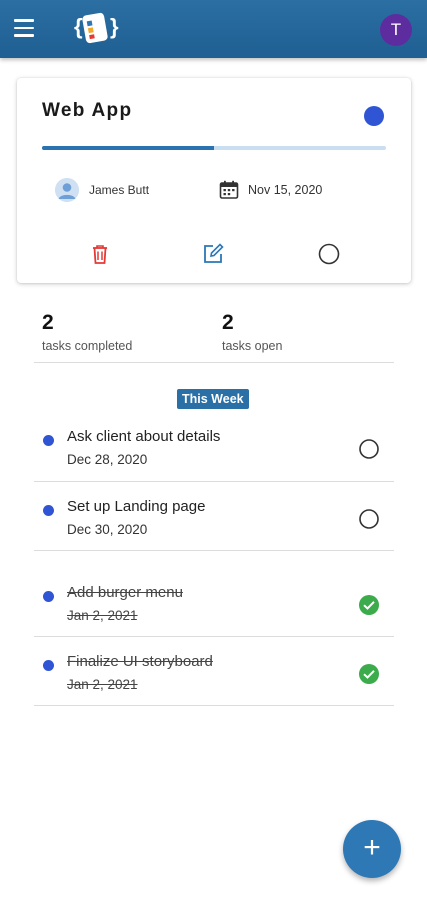  Describe the element at coordinates (125, 592) in the screenshot. I see `task-title: Add burger menu` at that location.